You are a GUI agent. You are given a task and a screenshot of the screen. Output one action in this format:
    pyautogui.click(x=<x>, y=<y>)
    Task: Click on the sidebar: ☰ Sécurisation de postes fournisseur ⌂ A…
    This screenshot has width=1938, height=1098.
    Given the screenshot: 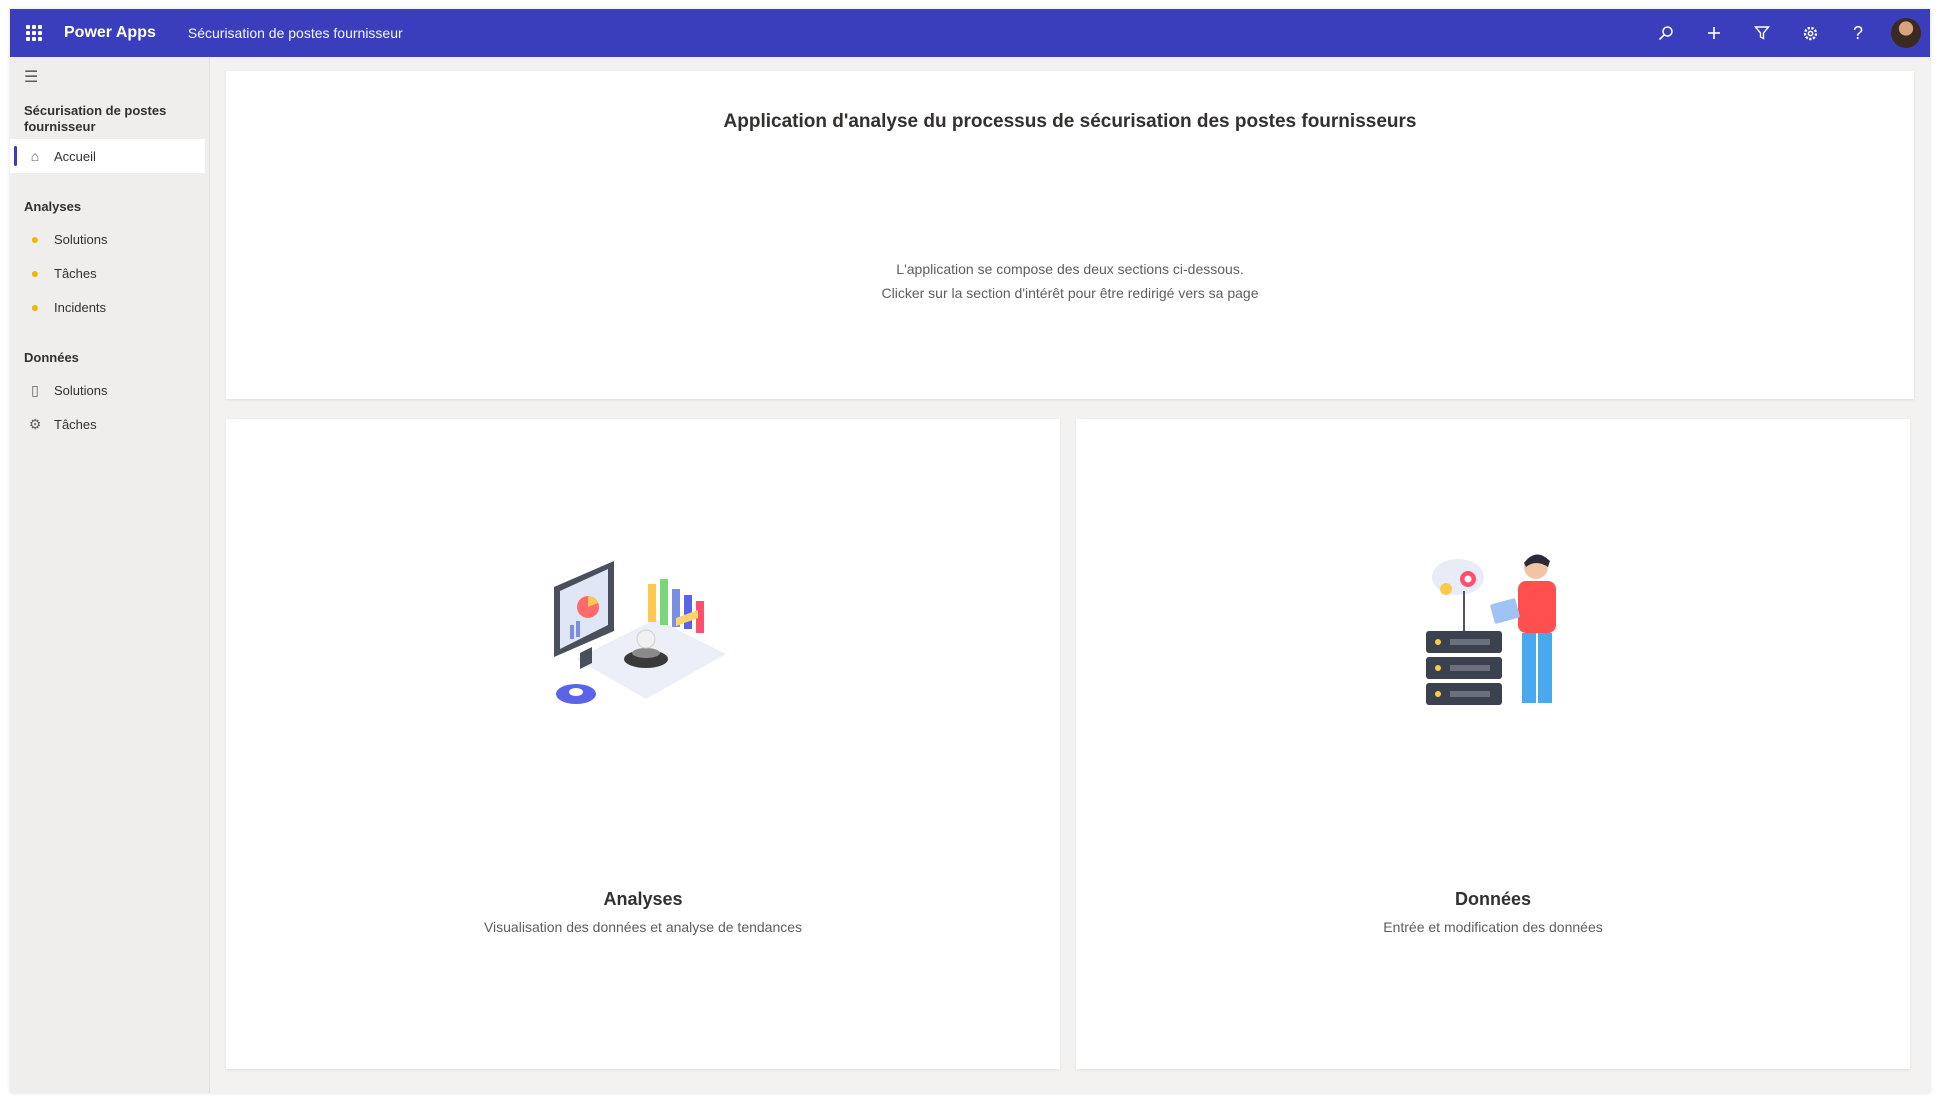 What is the action you would take?
    pyautogui.click(x=110, y=575)
    